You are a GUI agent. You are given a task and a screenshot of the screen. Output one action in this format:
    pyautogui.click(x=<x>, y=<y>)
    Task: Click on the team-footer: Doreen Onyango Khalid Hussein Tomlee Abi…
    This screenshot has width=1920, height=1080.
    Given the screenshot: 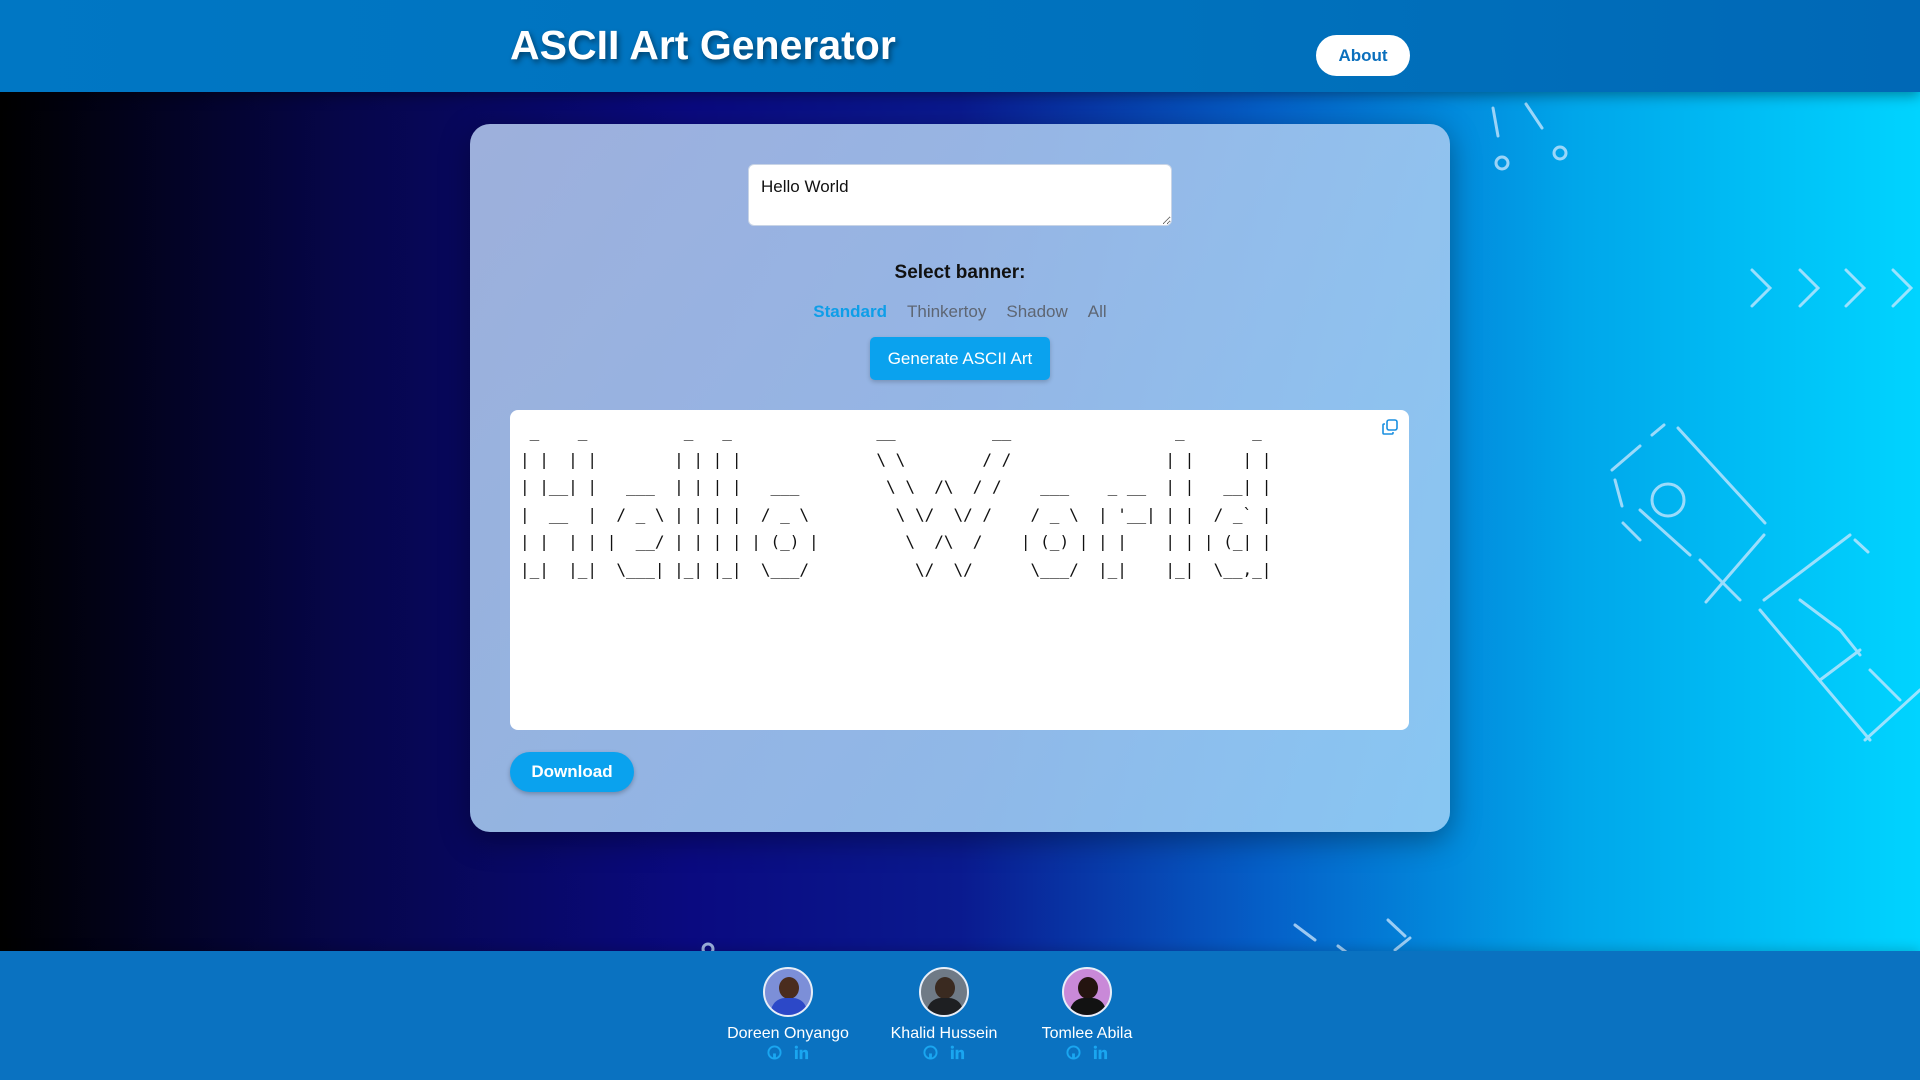 What is the action you would take?
    pyautogui.click(x=960, y=1015)
    